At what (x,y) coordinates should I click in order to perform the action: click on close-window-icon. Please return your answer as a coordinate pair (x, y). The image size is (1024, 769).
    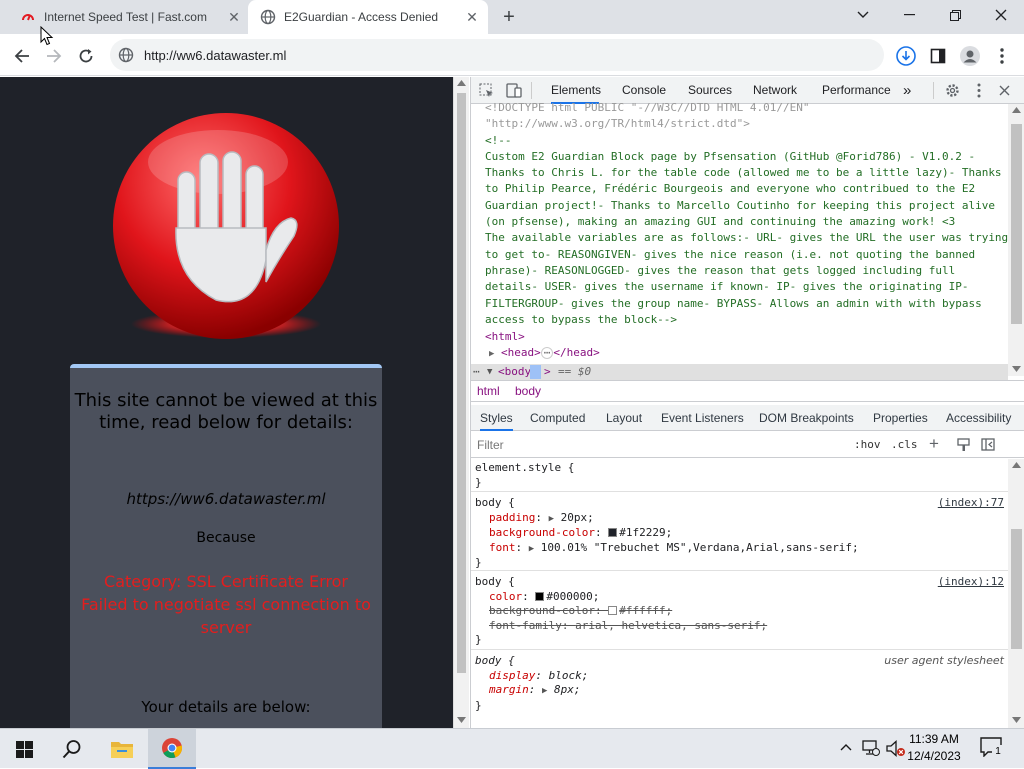
    Looking at the image, I should click on (1001, 15).